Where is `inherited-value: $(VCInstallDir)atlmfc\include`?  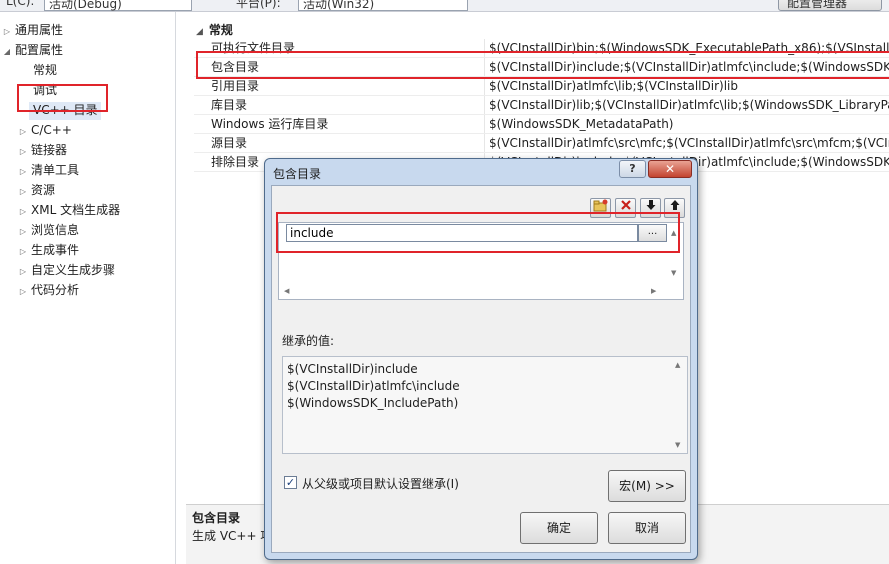
inherited-value: $(VCInstallDir)atlmfc\include is located at coordinates (373, 386).